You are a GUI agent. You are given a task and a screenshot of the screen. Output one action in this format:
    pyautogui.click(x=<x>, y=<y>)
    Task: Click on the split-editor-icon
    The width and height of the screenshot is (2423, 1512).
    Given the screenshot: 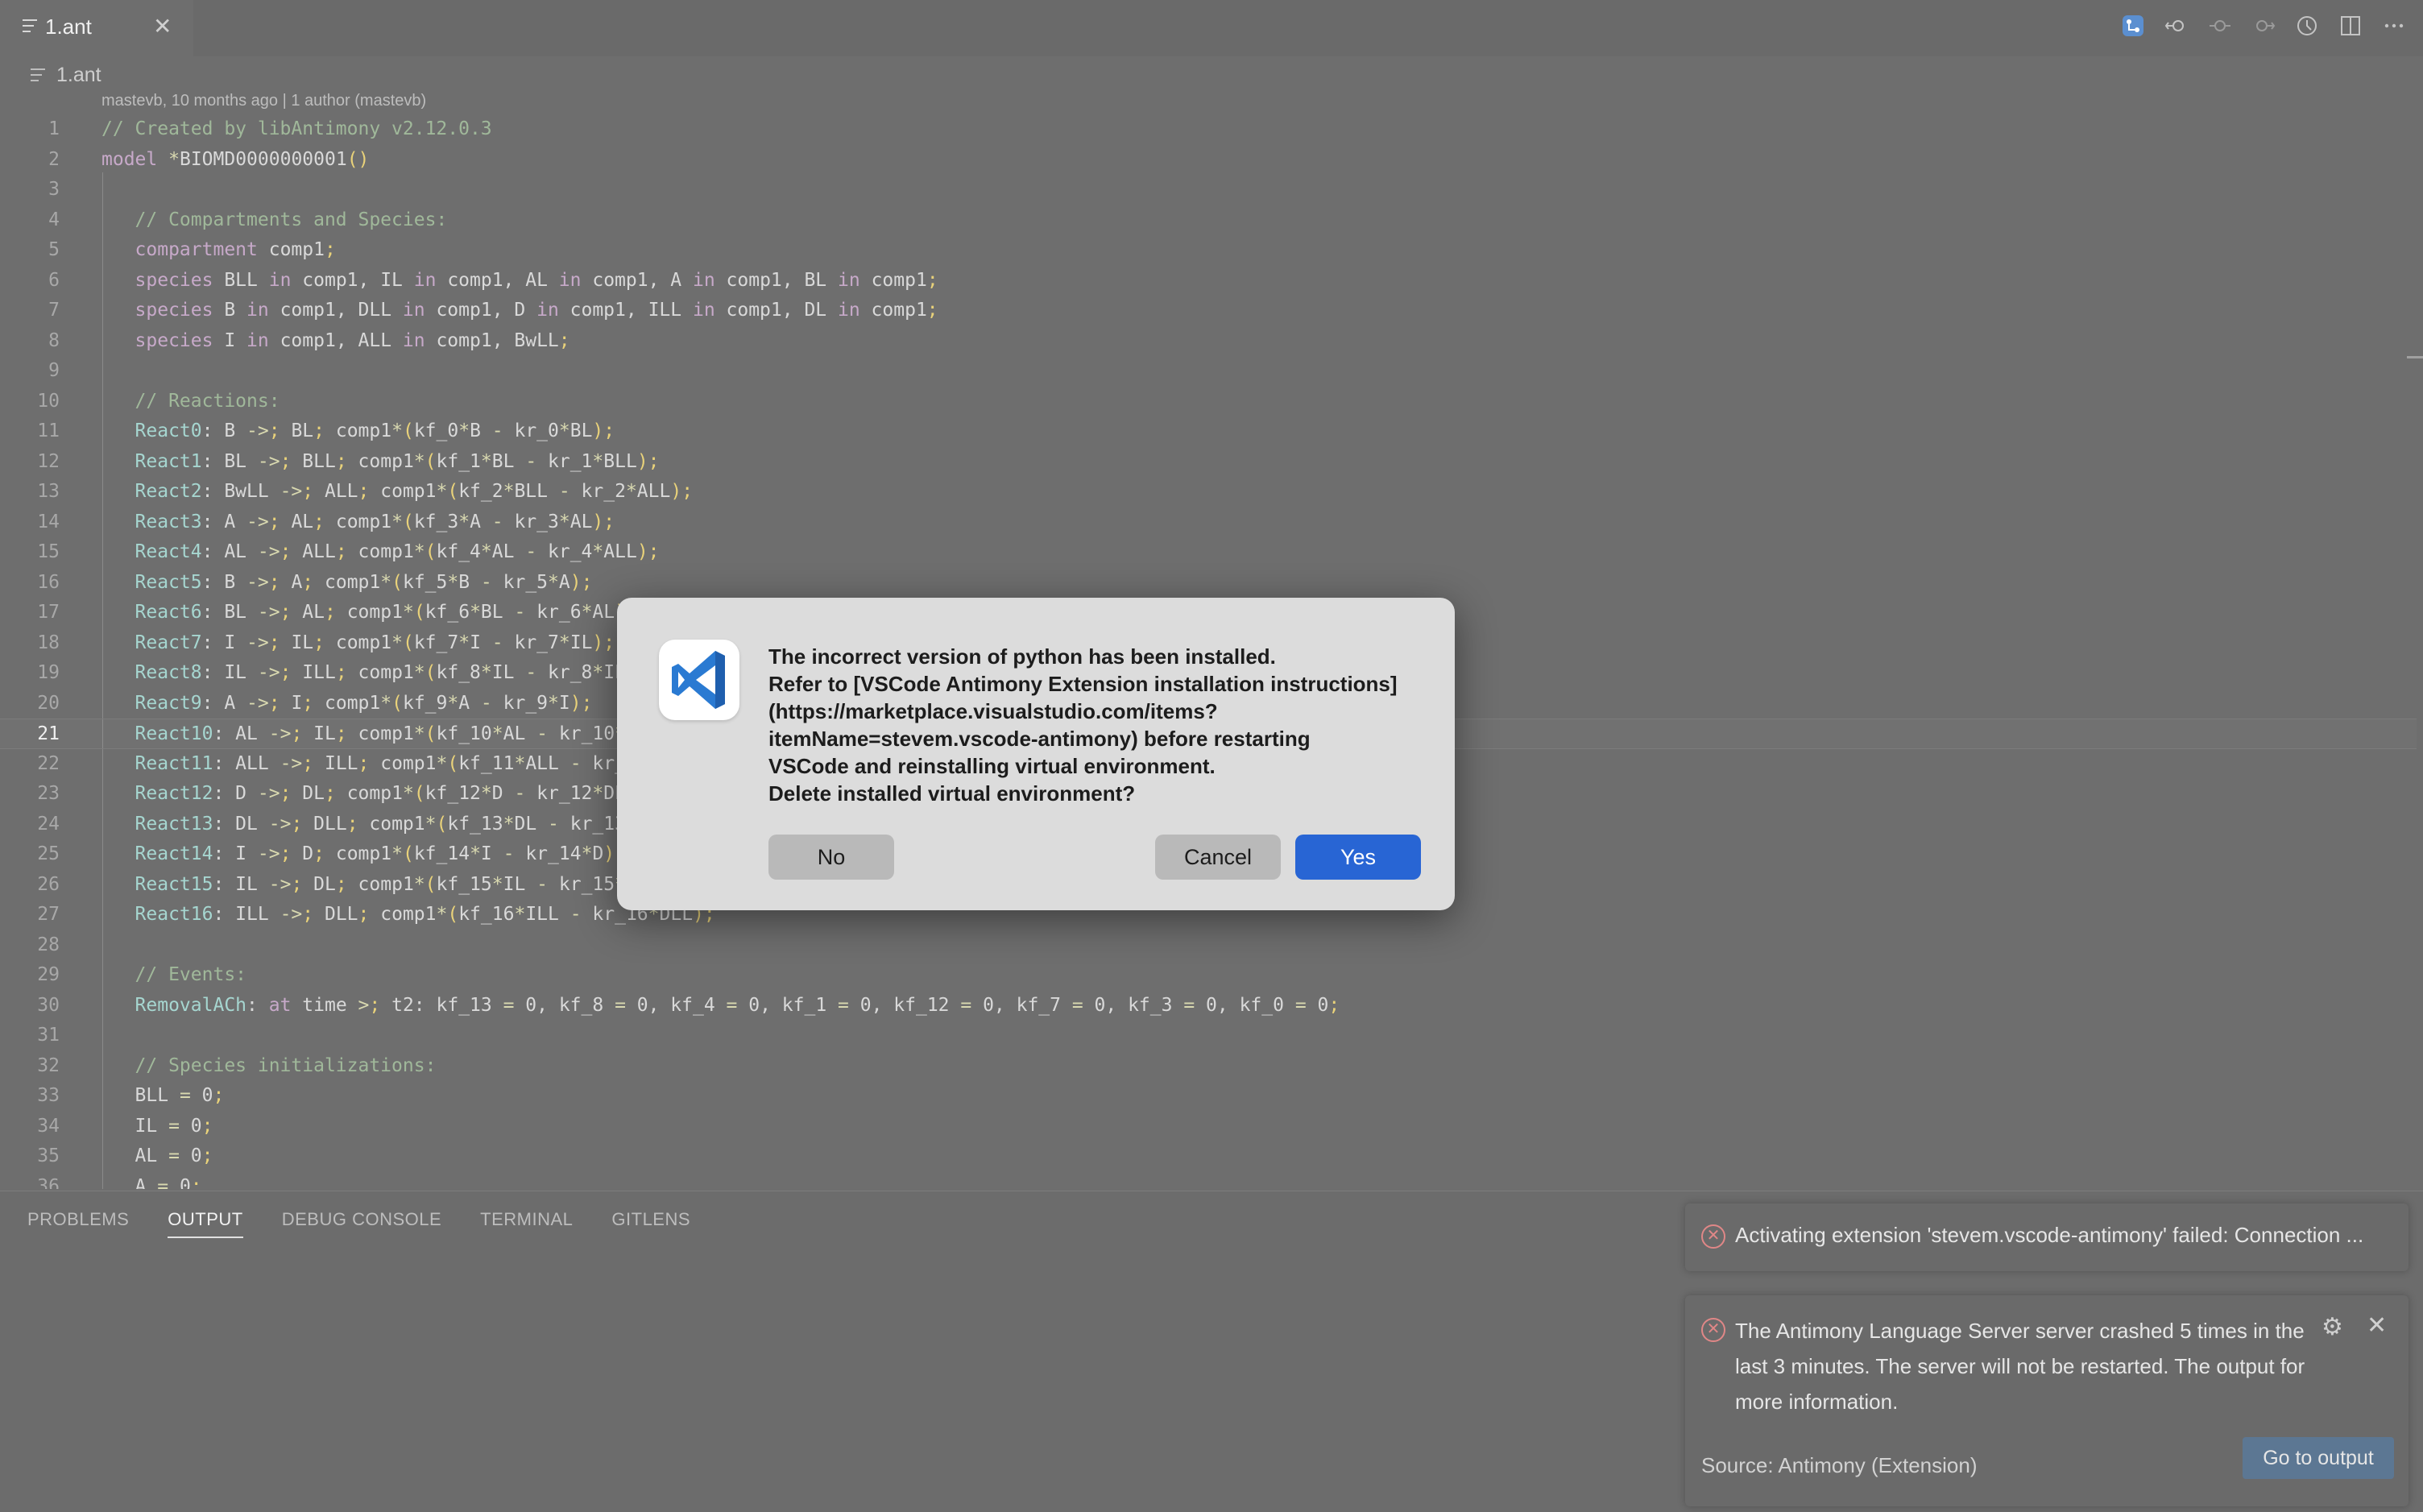 What is the action you would take?
    pyautogui.click(x=2350, y=26)
    